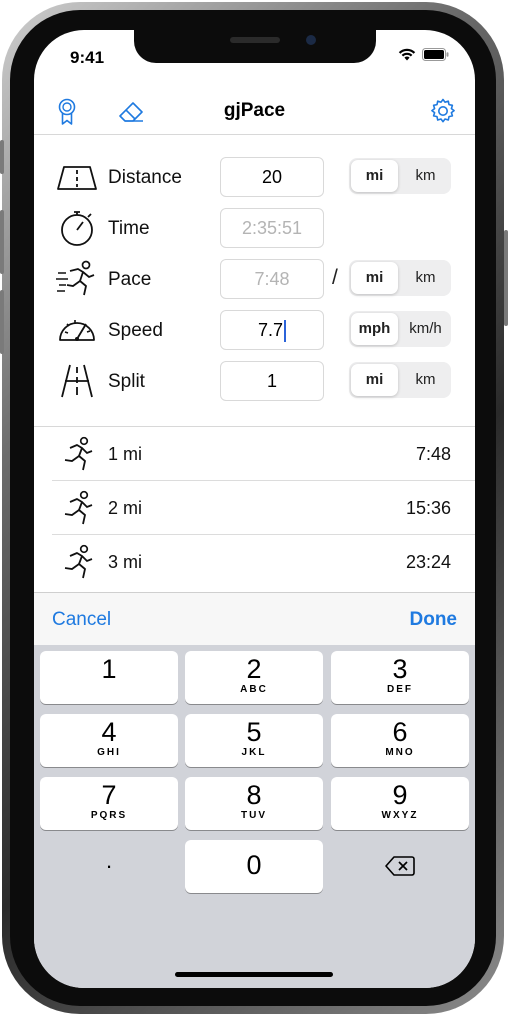 Image resolution: width=508 pixels, height=1018 pixels. Describe the element at coordinates (374, 278) in the screenshot. I see `pace-unit-mi: mi` at that location.